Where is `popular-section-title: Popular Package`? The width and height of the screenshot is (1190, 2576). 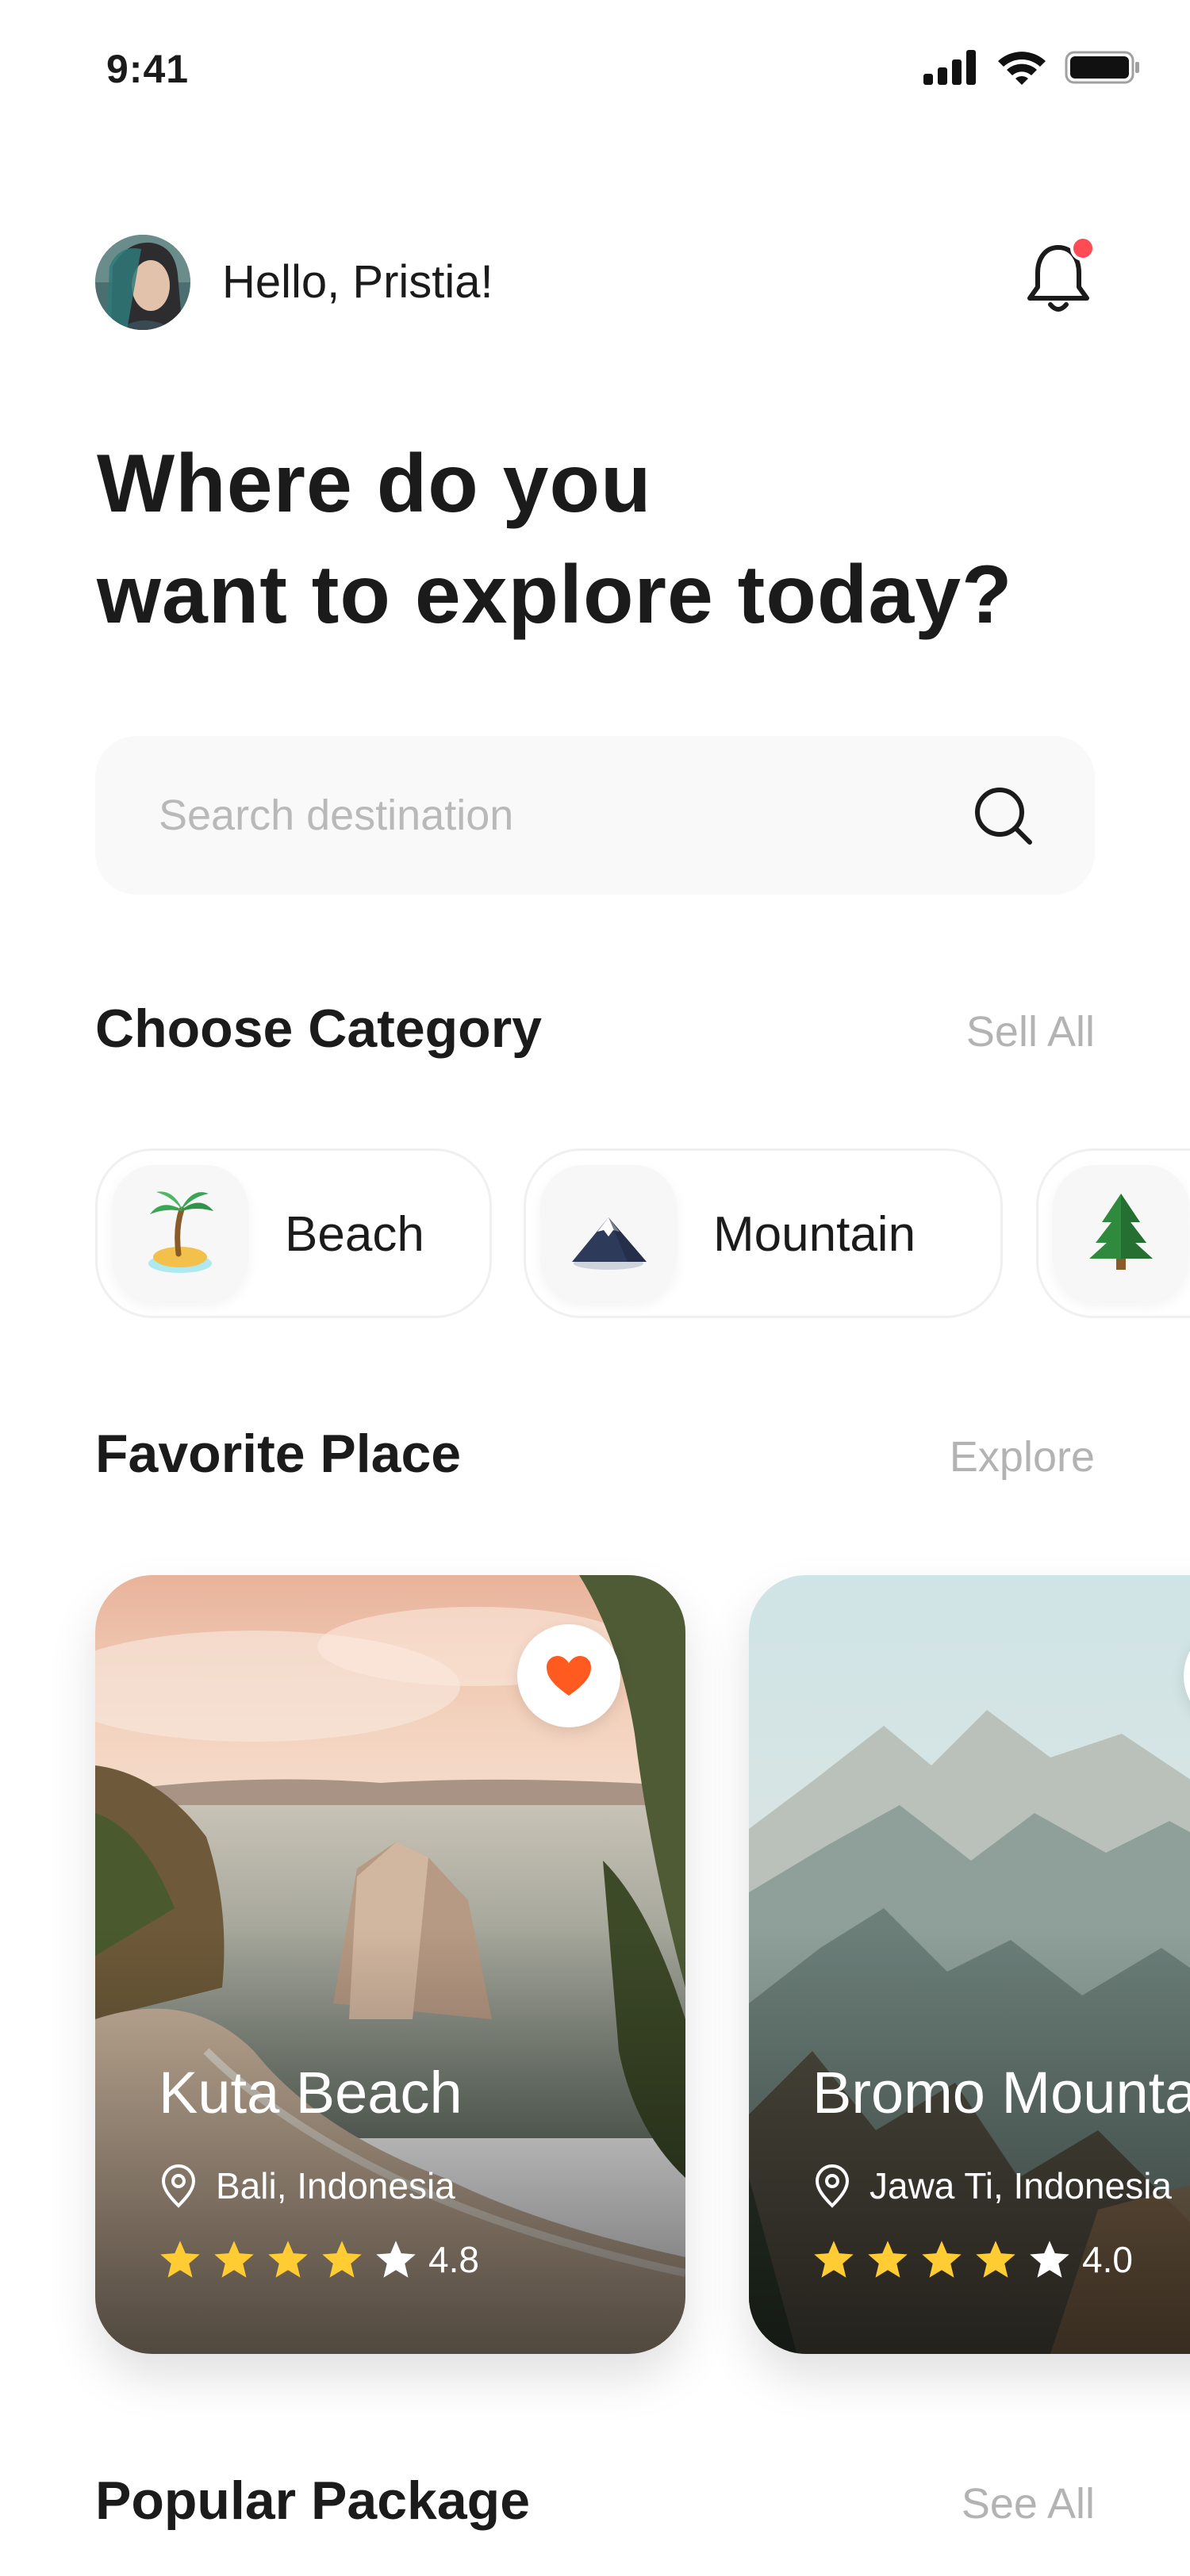
popular-section-title: Popular Package is located at coordinates (313, 2501).